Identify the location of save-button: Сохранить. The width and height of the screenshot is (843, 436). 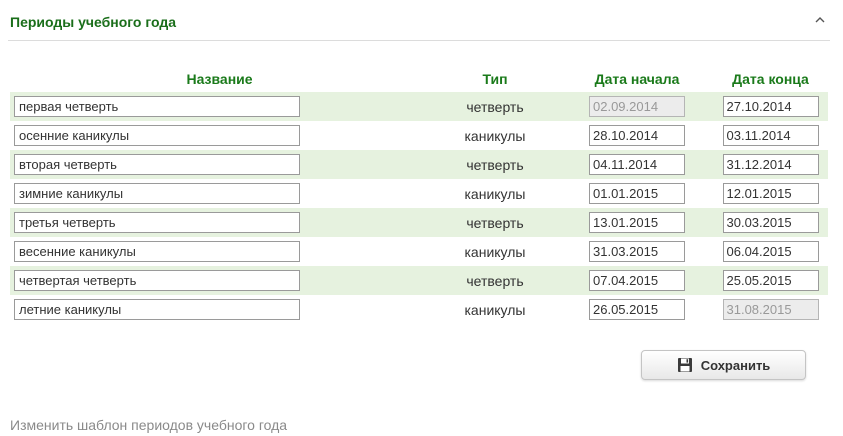
(723, 365).